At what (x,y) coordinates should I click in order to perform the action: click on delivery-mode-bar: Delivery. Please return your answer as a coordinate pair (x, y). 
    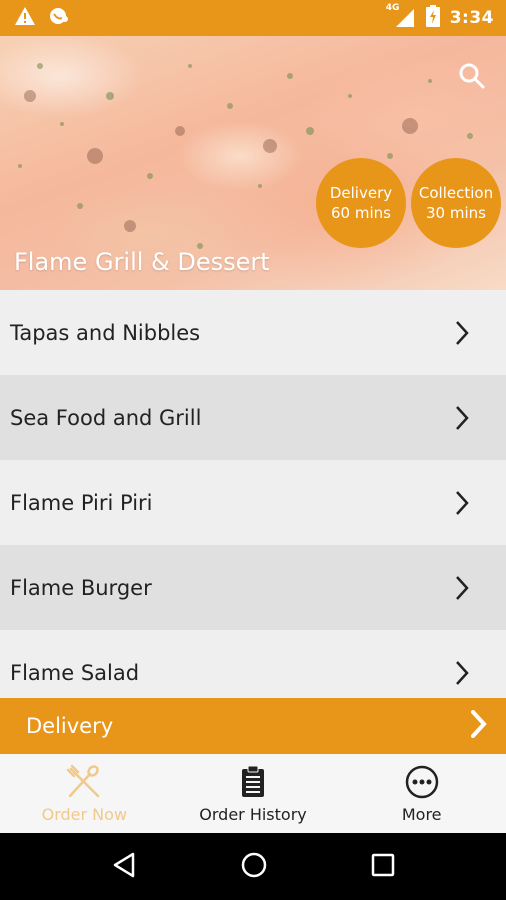
    Looking at the image, I should click on (253, 726).